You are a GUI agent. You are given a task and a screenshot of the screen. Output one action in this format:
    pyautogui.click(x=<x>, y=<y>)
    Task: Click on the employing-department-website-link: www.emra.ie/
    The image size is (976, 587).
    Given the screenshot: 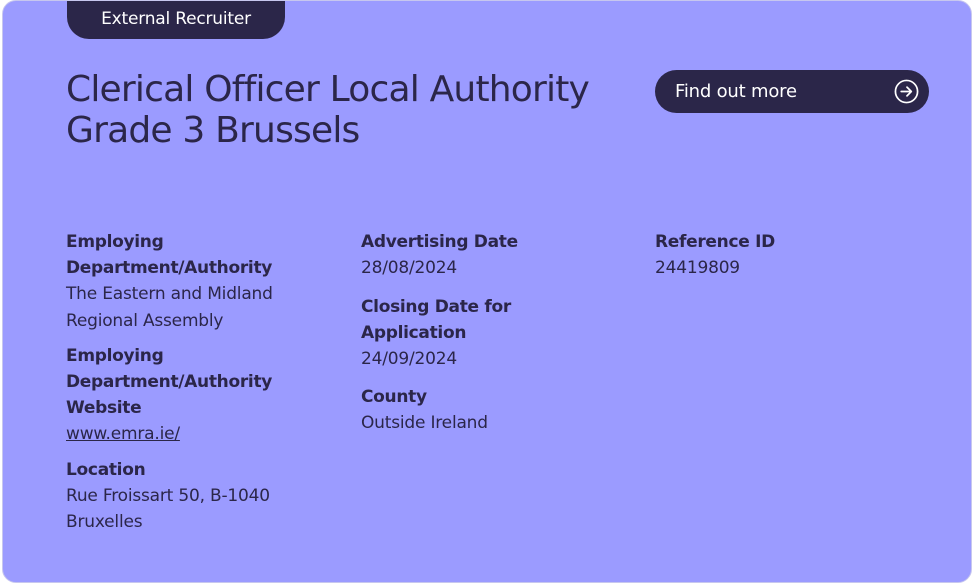 What is the action you would take?
    pyautogui.click(x=123, y=434)
    